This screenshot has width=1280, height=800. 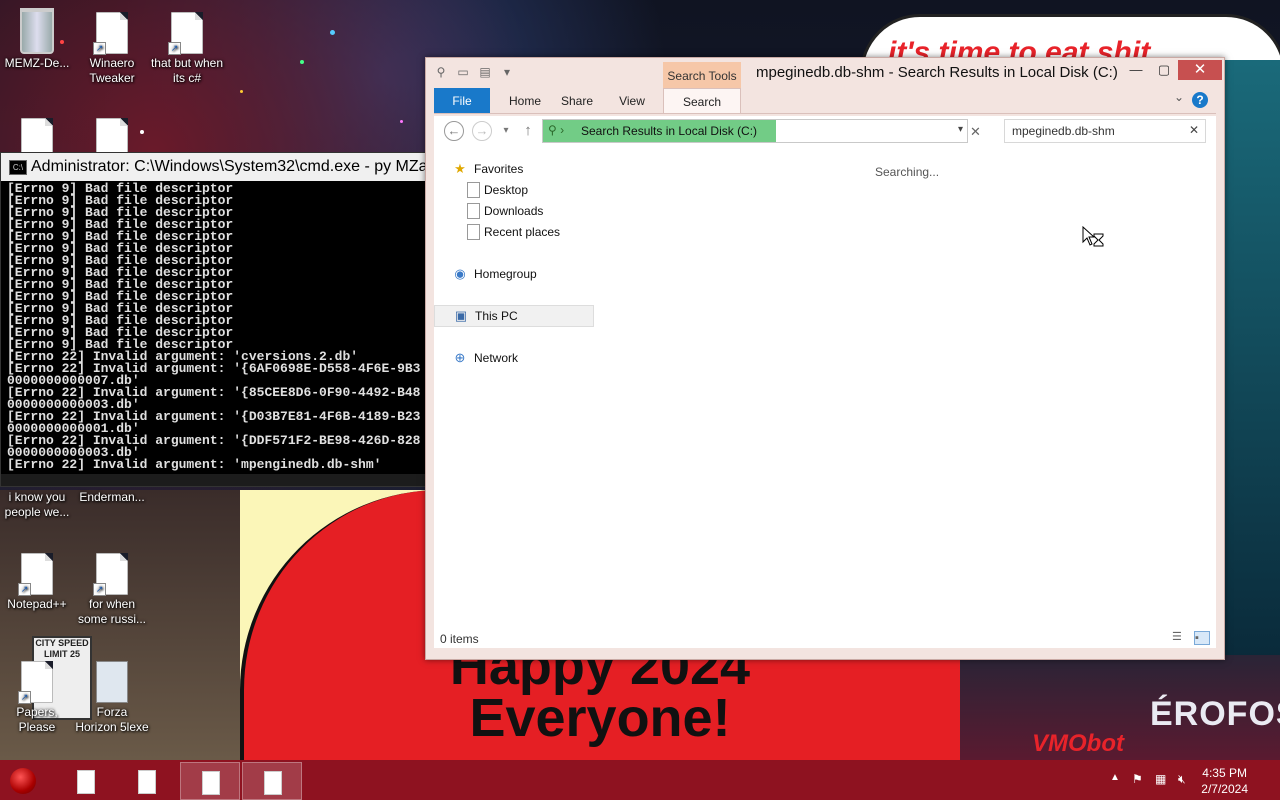 I want to click on maximize-button: ▢, so click(x=1164, y=70).